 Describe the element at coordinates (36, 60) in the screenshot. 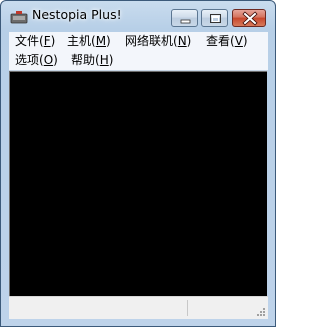

I see `menu-options: 选项(O)` at that location.